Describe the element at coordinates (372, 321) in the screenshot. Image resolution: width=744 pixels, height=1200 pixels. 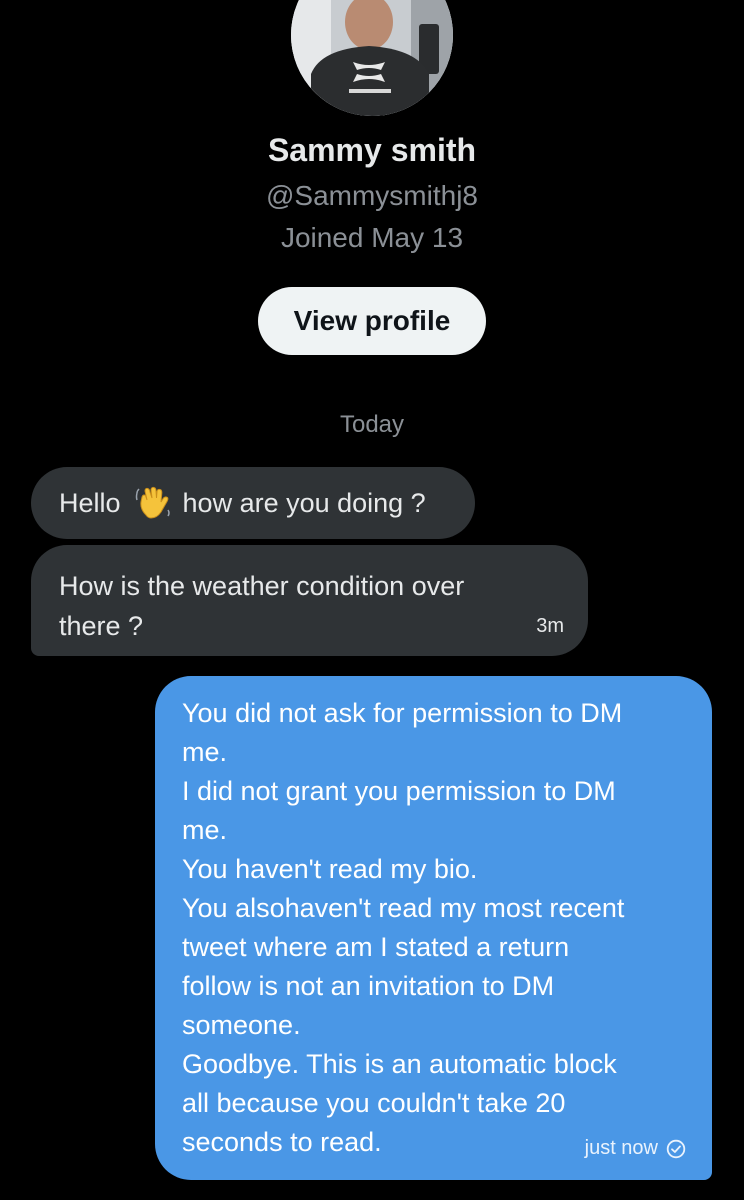
I see `view-profile-button: View profile` at that location.